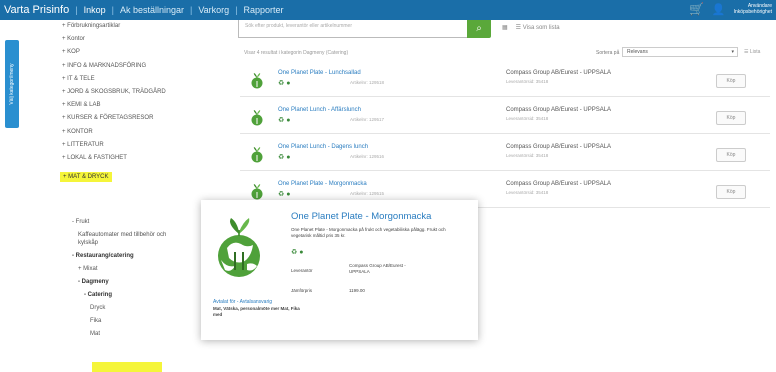 The height and width of the screenshot is (372, 776). I want to click on tree-item-highlighted: + MAT & DRYCK, so click(86, 177).